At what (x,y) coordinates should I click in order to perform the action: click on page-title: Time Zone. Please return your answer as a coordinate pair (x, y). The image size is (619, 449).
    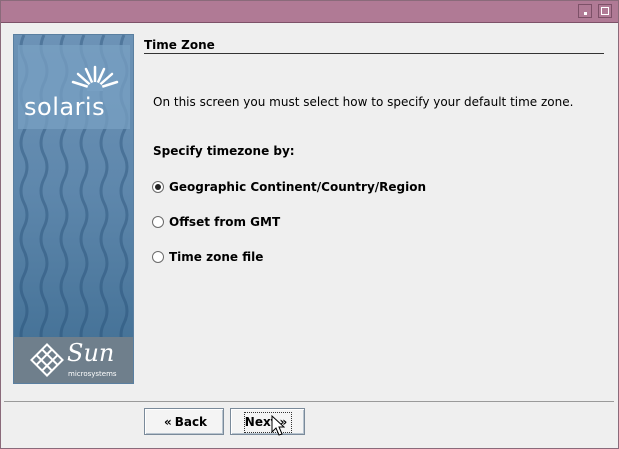
    Looking at the image, I should click on (179, 45).